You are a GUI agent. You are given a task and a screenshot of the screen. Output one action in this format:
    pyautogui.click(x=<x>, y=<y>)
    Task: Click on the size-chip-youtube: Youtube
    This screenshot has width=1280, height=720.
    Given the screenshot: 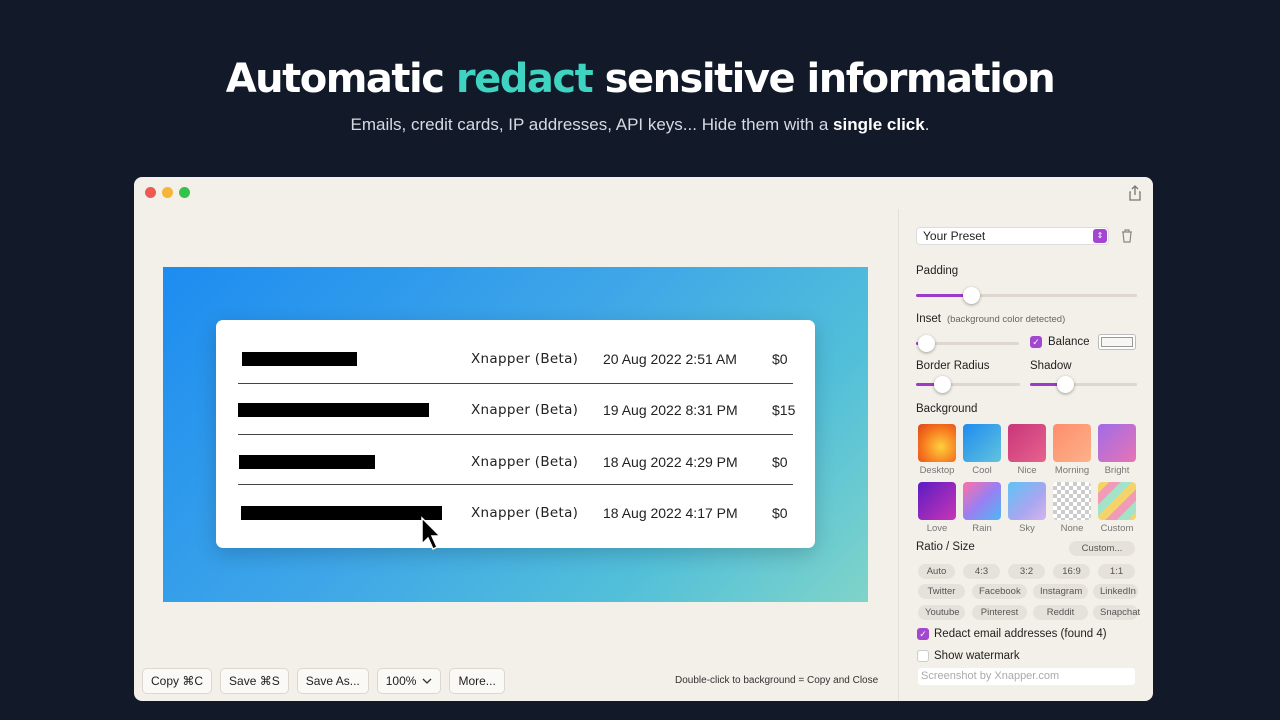 What is the action you would take?
    pyautogui.click(x=941, y=612)
    